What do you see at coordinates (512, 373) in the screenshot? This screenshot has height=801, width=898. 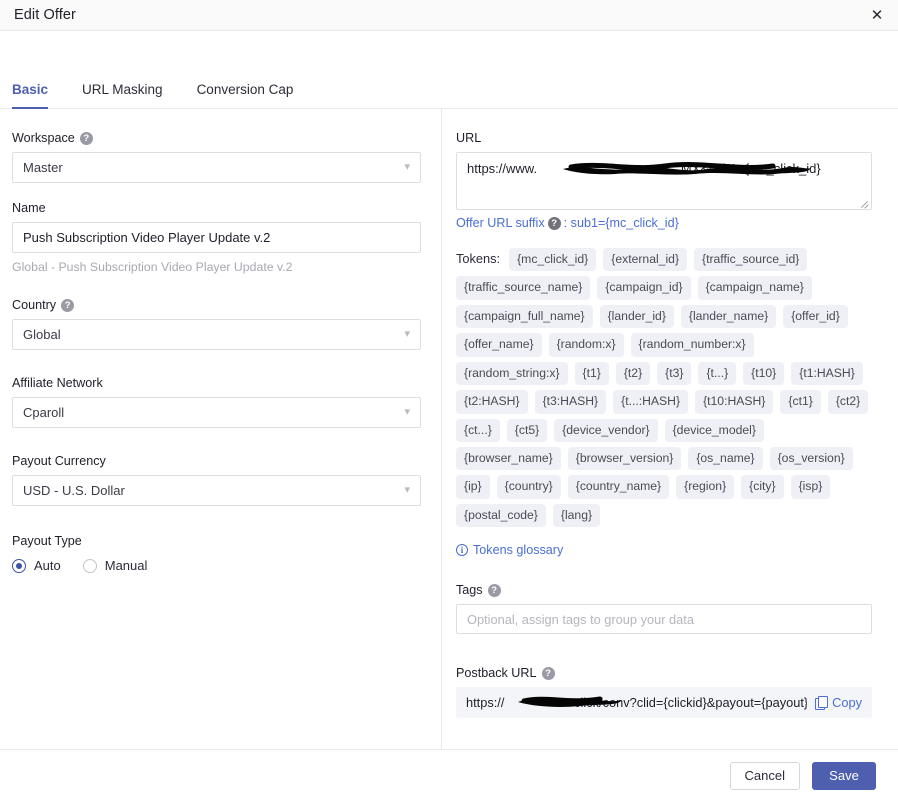 I see `token-chip: {random_string:x}` at bounding box center [512, 373].